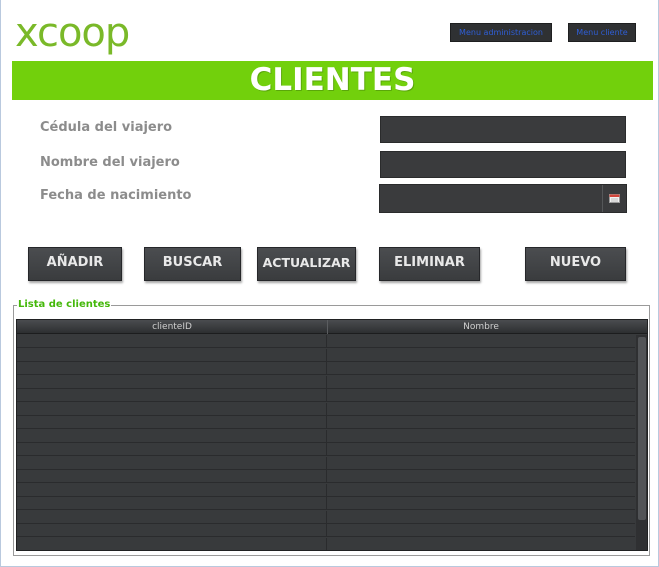 Image resolution: width=659 pixels, height=567 pixels. Describe the element at coordinates (602, 32) in the screenshot. I see `menu-cliente-button: Menu cliente` at that location.